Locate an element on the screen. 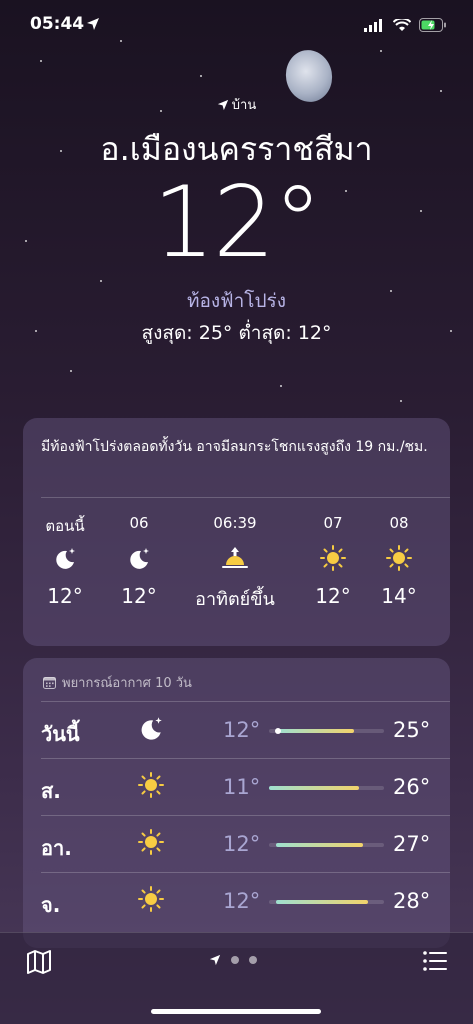 This screenshot has height=1024, width=473. cellular-signal-icon is located at coordinates (374, 26).